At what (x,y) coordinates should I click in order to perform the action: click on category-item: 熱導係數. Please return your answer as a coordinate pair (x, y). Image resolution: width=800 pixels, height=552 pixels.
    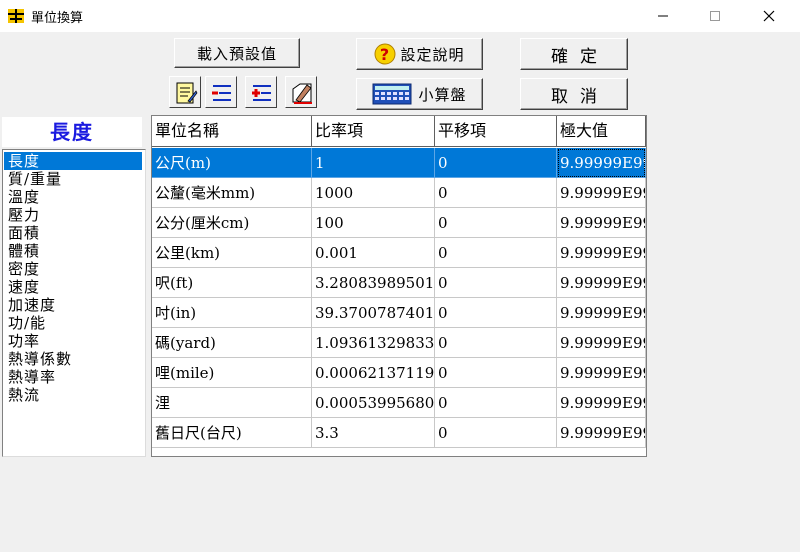
    Looking at the image, I should click on (74, 359).